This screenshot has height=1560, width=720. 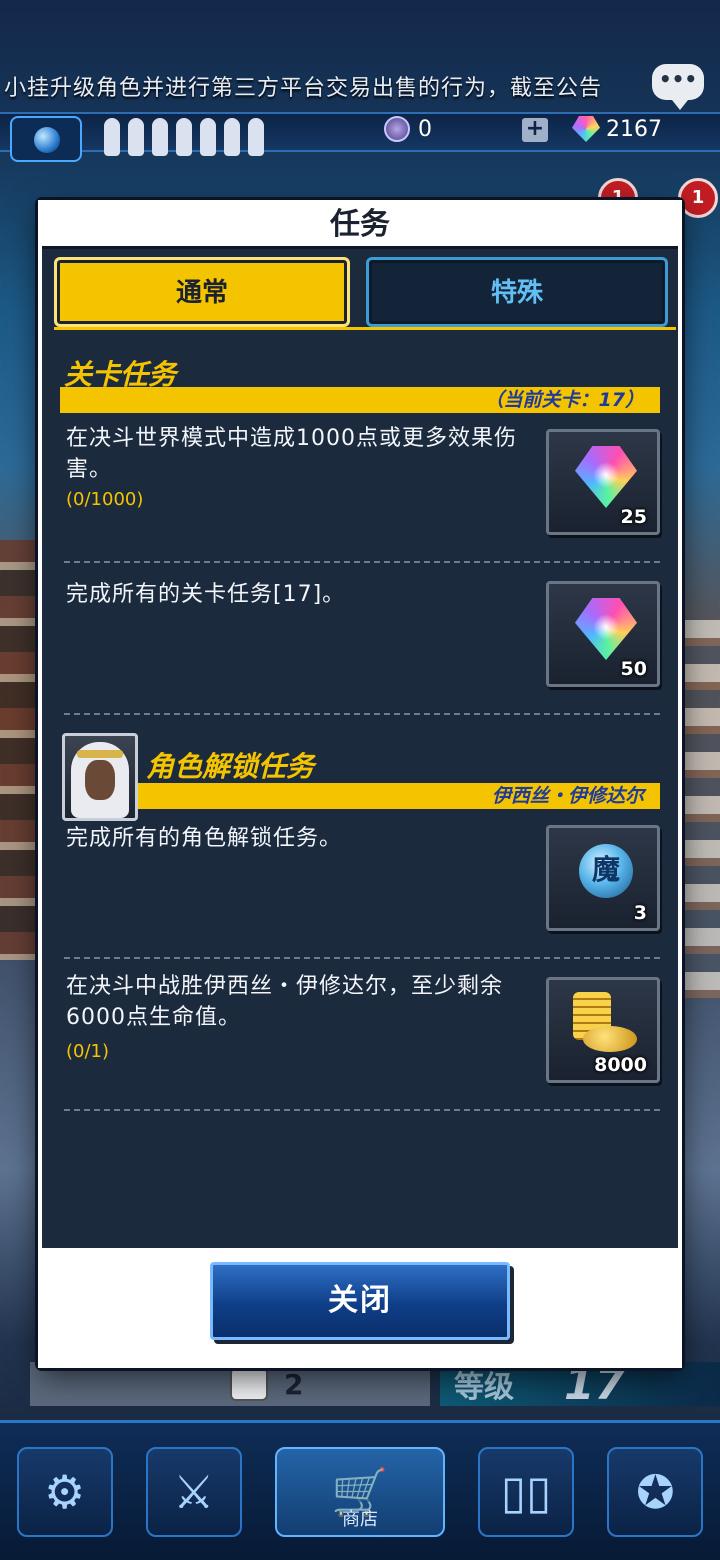 I want to click on add-gems-button: +, so click(x=535, y=130).